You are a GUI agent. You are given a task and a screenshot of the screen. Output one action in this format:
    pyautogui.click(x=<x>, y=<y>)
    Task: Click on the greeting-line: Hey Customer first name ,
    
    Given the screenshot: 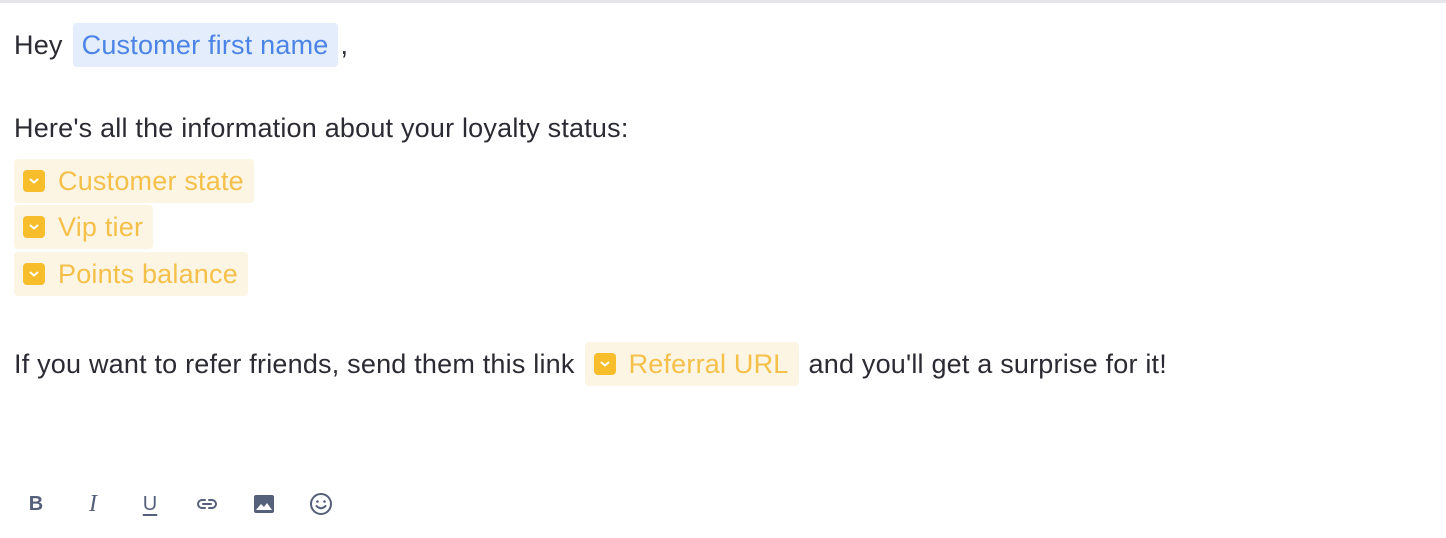 What is the action you would take?
    pyautogui.click(x=181, y=45)
    